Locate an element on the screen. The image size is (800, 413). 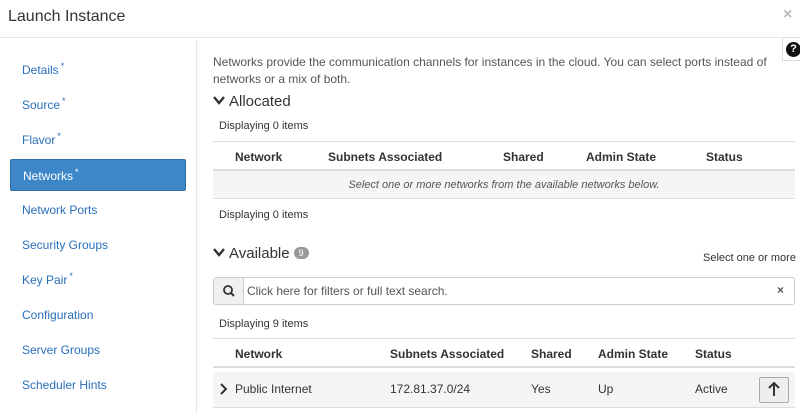
allocated-count-top: Displaying 0 items is located at coordinates (264, 126).